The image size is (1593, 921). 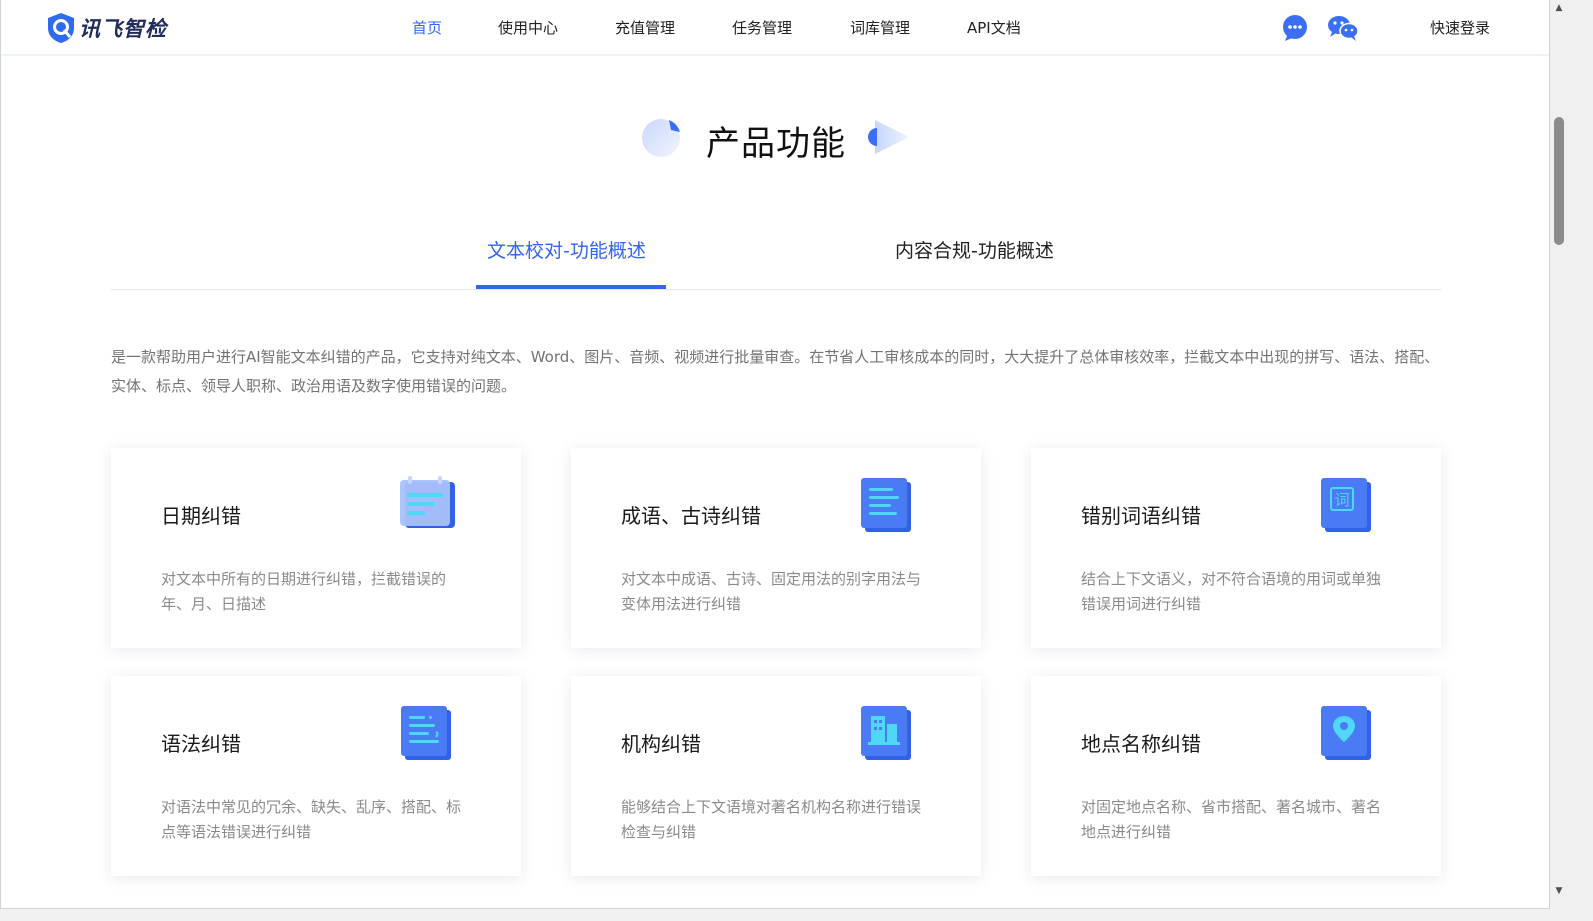 I want to click on decorative-circle-icon, so click(x=661, y=138).